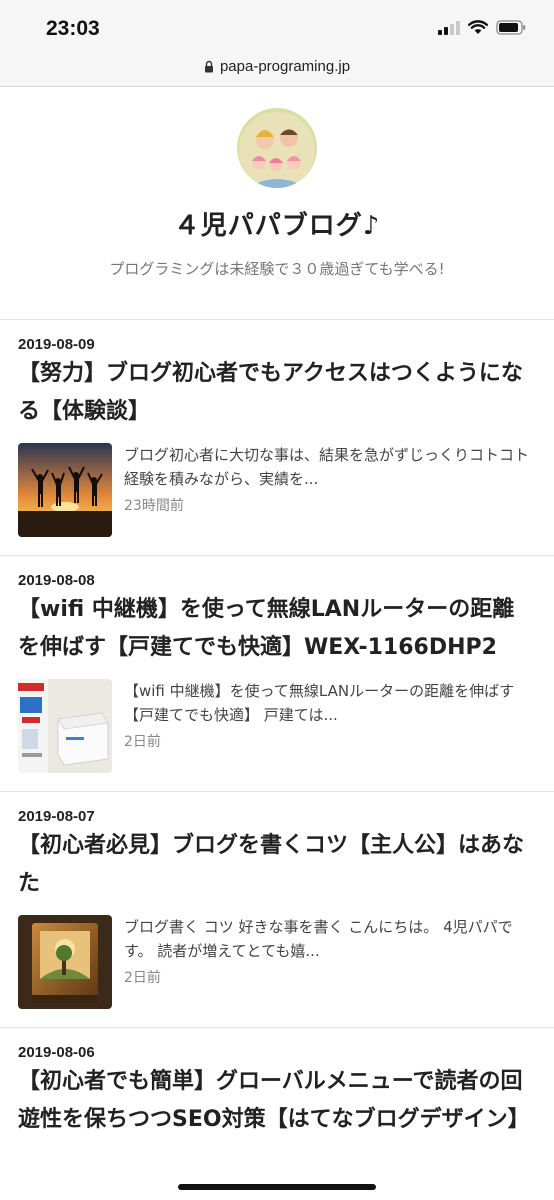  Describe the element at coordinates (285, 66) in the screenshot. I see `url-text: papa-programing.jp` at that location.